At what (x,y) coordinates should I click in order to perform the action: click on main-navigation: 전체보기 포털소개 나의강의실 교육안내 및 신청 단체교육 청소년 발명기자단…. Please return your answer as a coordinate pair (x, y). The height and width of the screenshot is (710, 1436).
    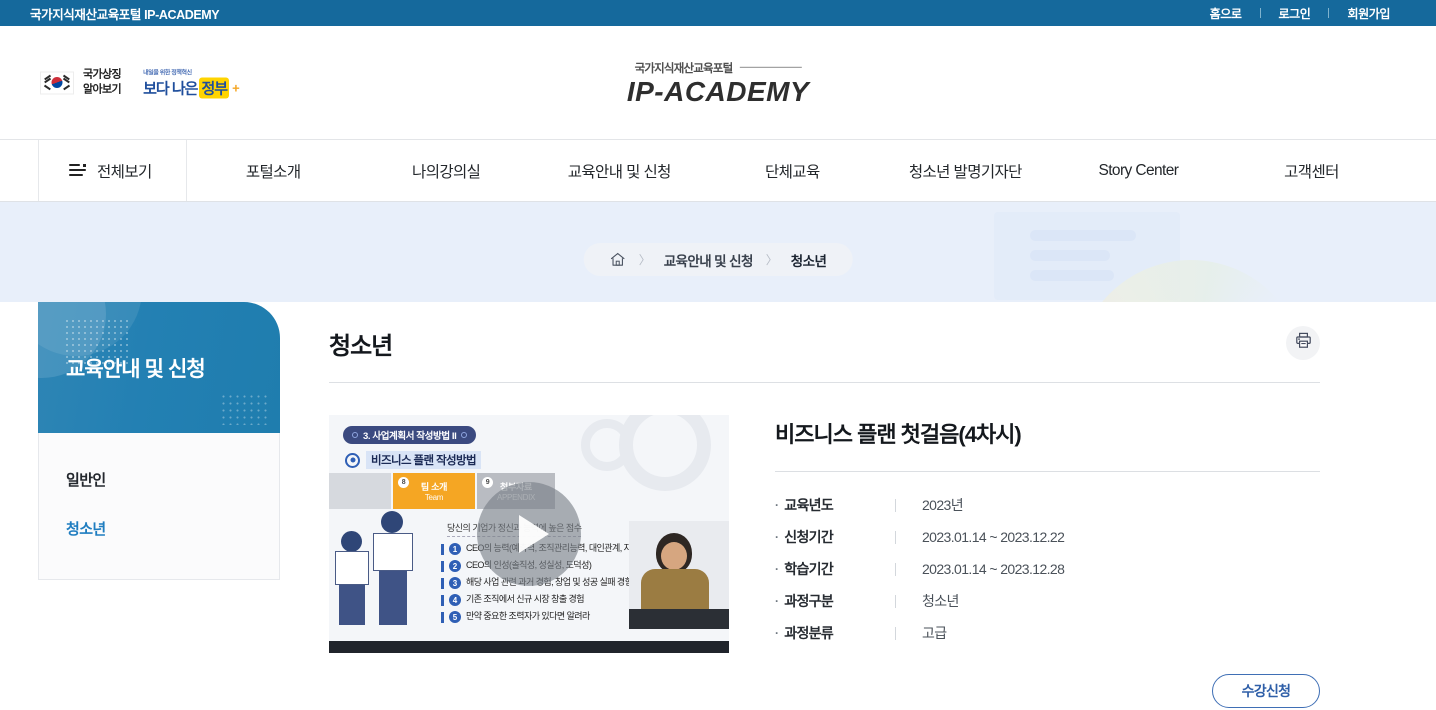
    Looking at the image, I should click on (718, 171).